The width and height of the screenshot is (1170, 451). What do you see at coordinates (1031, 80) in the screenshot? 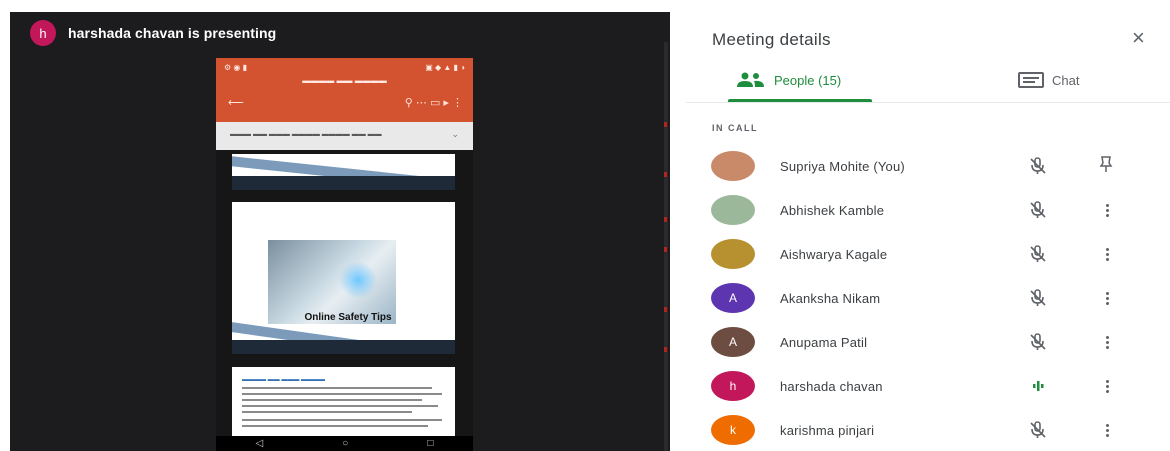
I see `chat-icon` at bounding box center [1031, 80].